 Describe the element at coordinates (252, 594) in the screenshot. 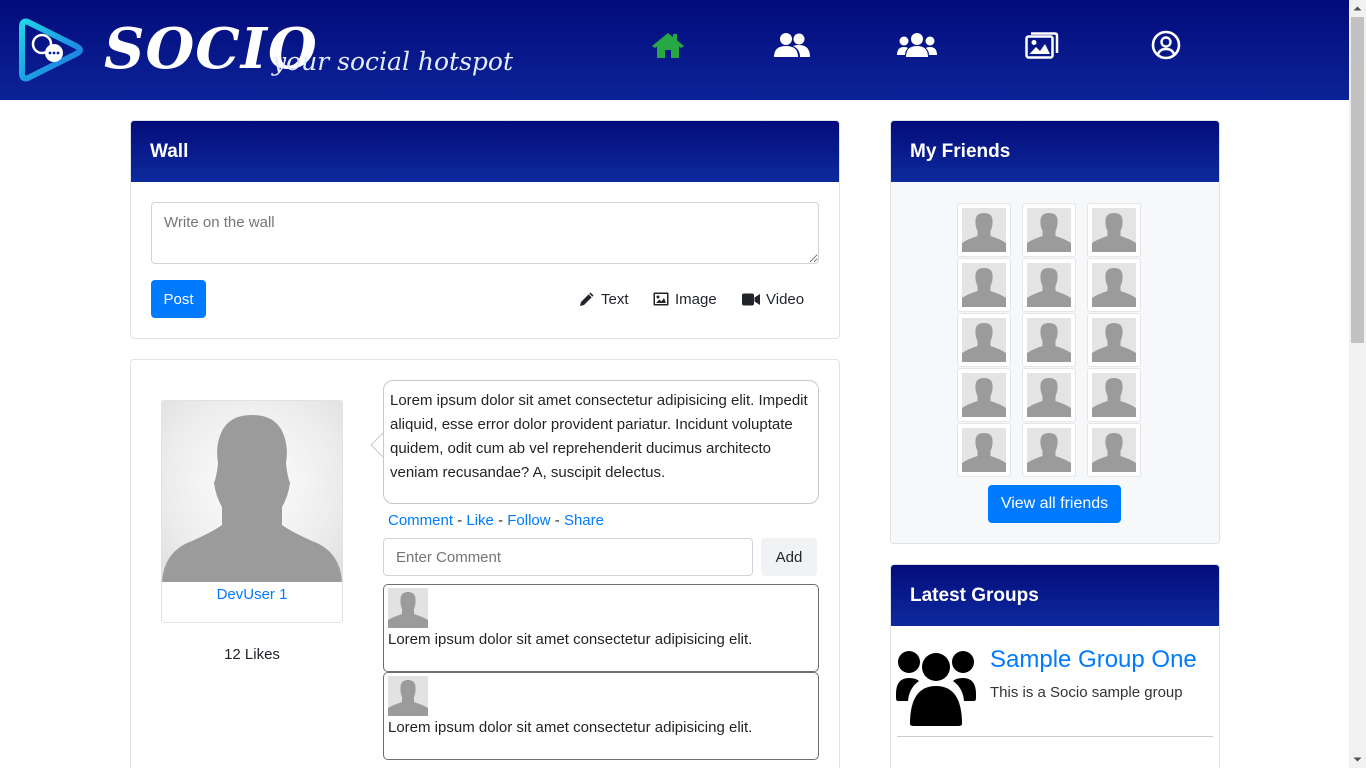

I see `post-author-name: DevUser 1` at that location.